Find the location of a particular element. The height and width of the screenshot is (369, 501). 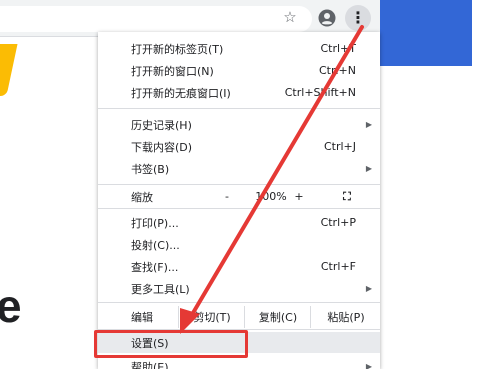

annotation-arrow-head is located at coordinates (190, 321).